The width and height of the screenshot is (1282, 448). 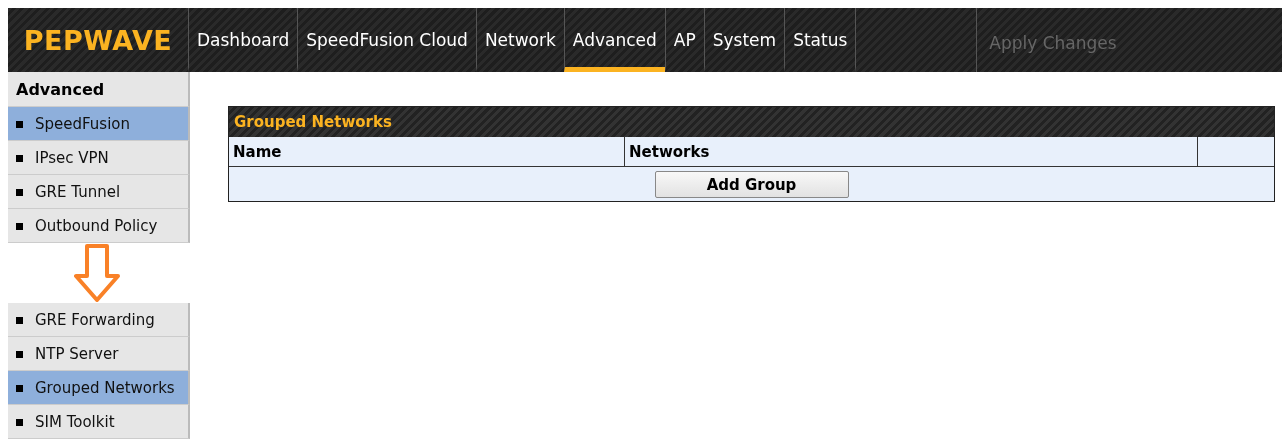 What do you see at coordinates (99, 124) in the screenshot?
I see `sidebar-item: SpeedFusion` at bounding box center [99, 124].